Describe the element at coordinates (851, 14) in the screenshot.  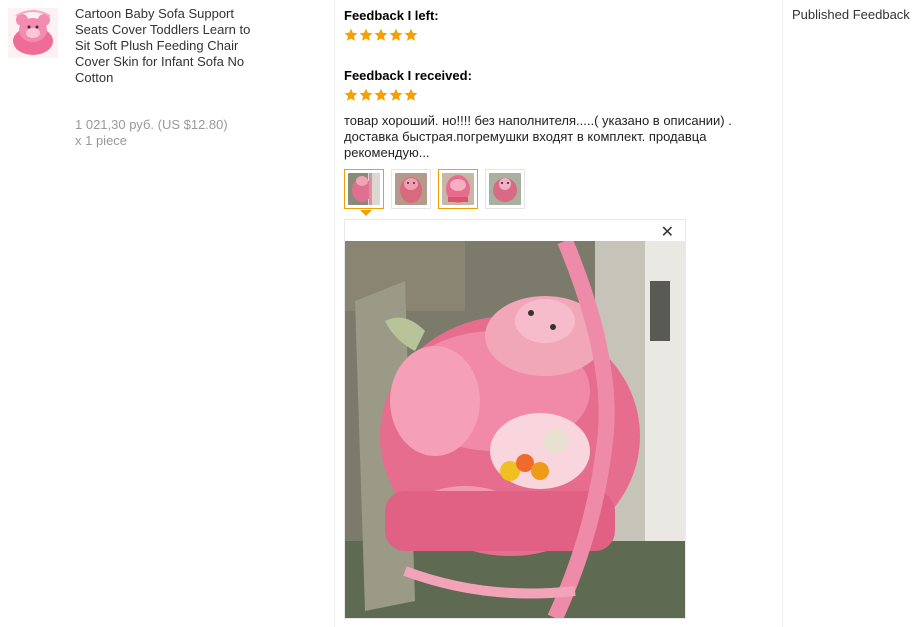
I see `published-feedback-label: Published Feedback` at that location.